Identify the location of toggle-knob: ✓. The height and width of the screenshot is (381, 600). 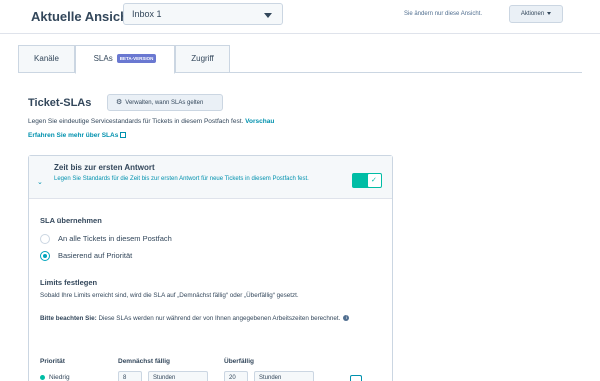
(374, 180).